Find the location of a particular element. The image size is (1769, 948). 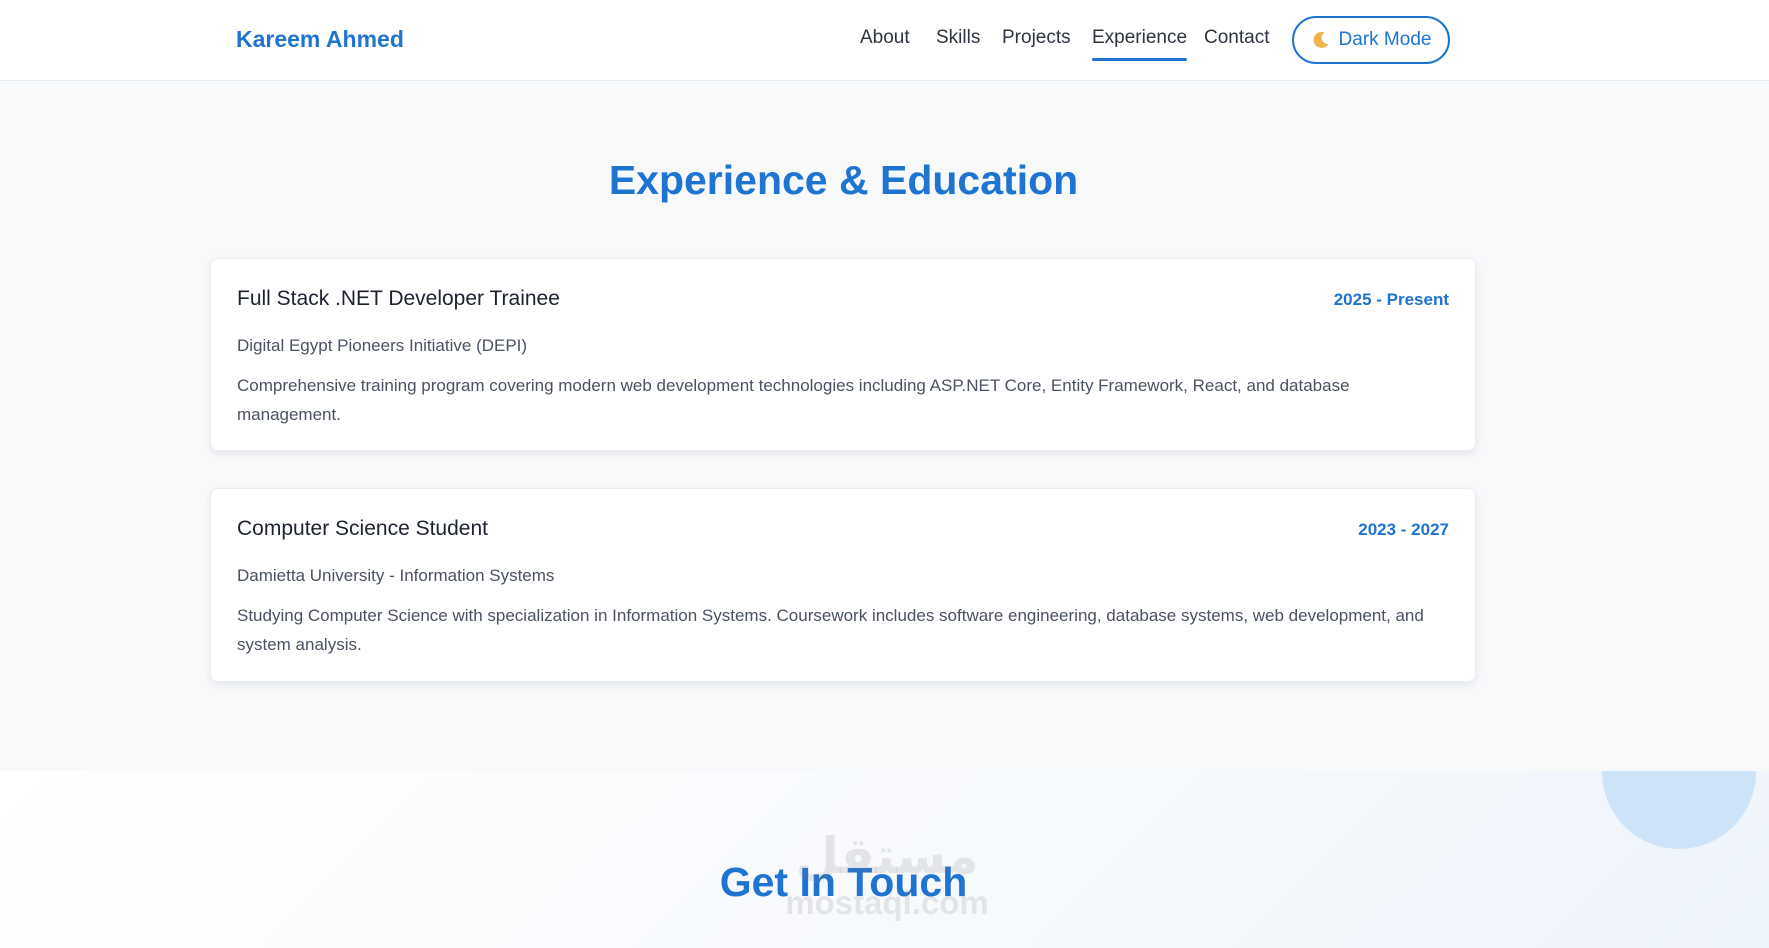

nav-link-experience: Experience is located at coordinates (1140, 44).